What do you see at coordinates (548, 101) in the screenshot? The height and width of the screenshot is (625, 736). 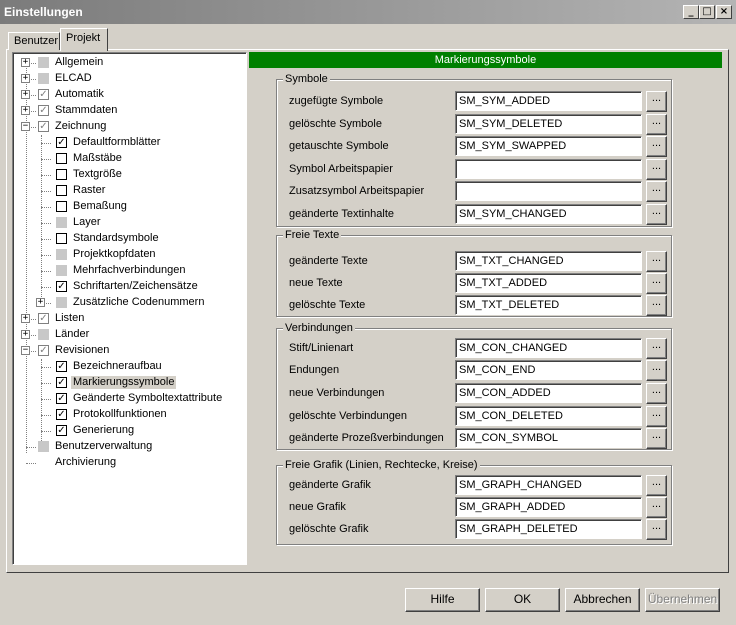 I see `symbol-input: SM_SYM_ADDED` at bounding box center [548, 101].